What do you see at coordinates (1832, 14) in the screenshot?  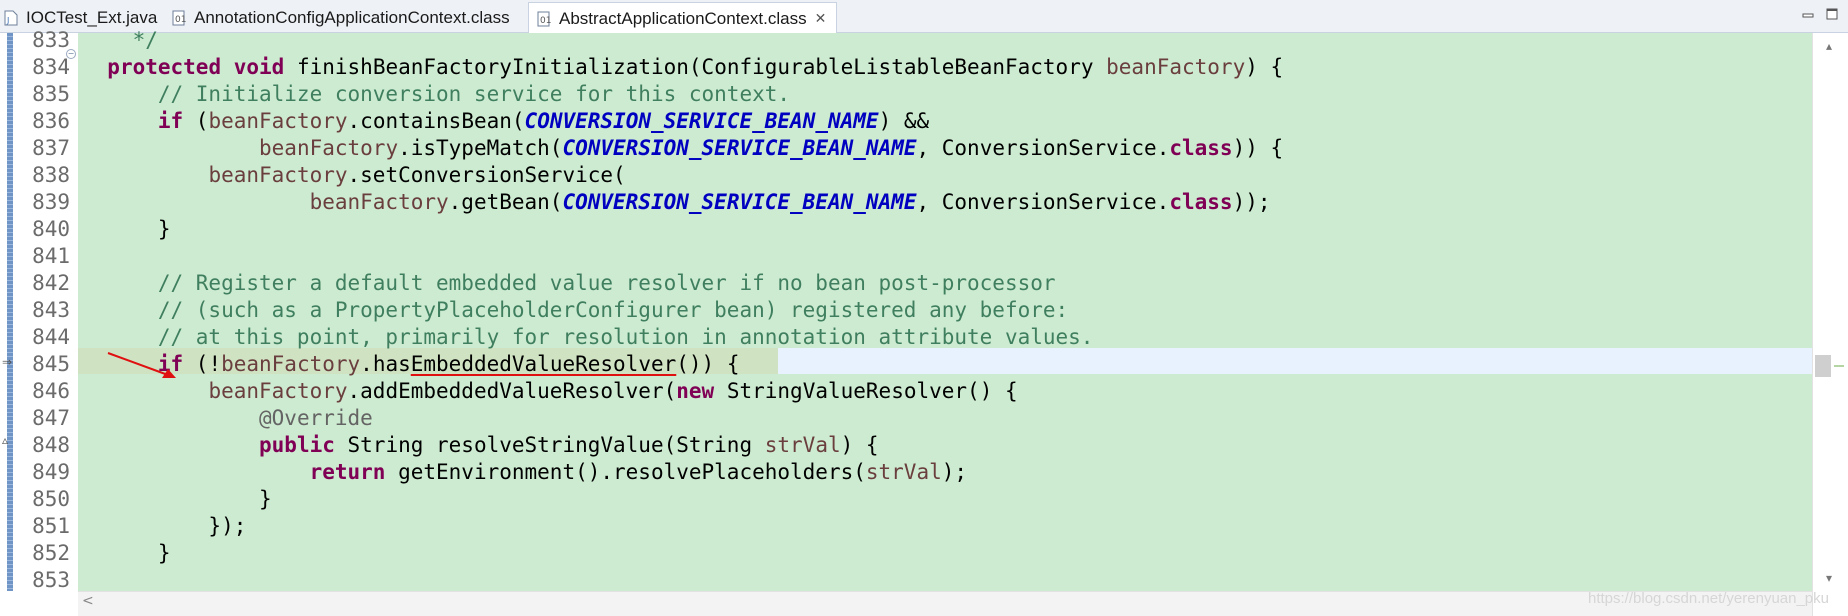 I see `maximize-icon` at bounding box center [1832, 14].